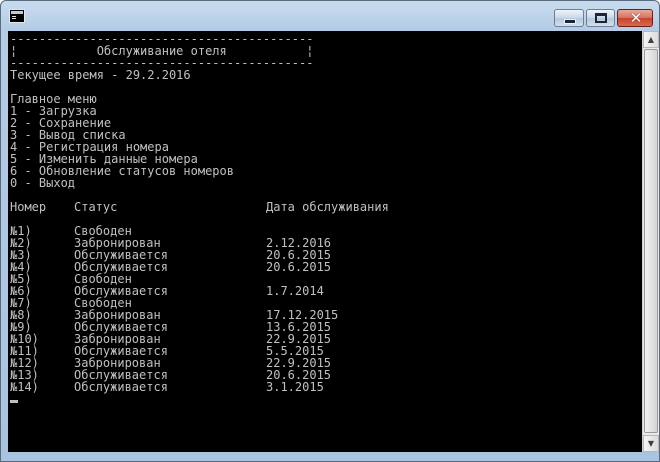 The height and width of the screenshot is (462, 660). I want to click on maximize-icon, so click(601, 18).